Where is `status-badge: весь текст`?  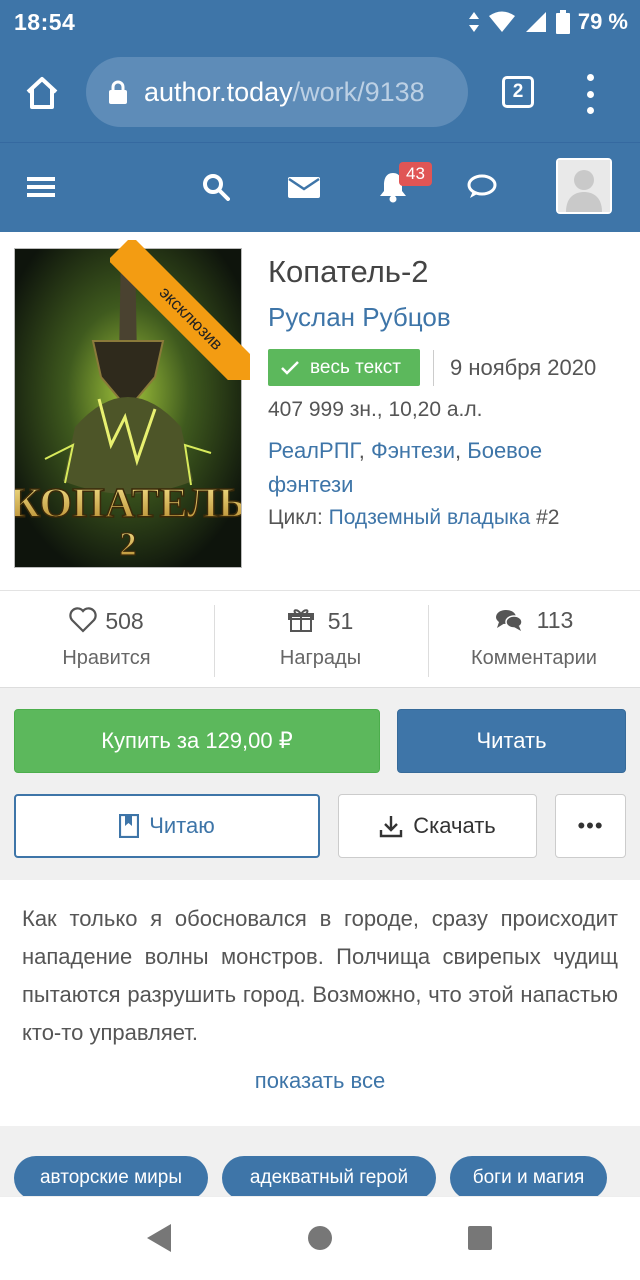
status-badge: весь текст is located at coordinates (344, 367).